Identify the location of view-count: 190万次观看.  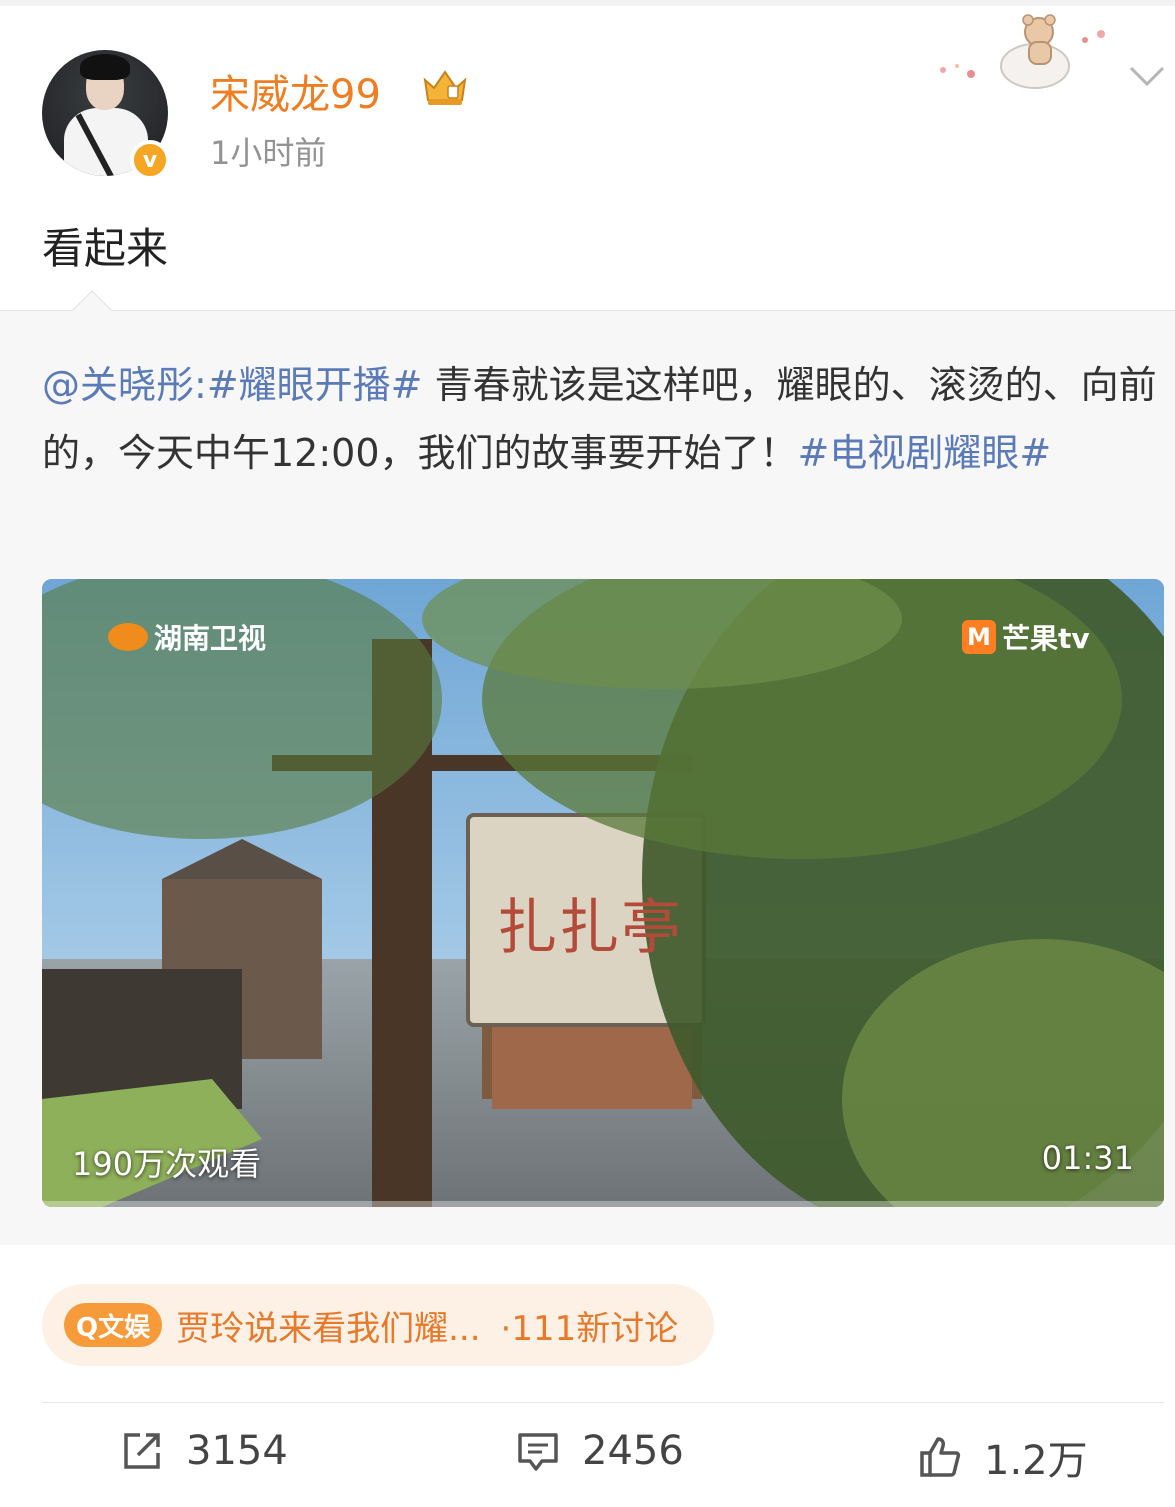
(167, 1164).